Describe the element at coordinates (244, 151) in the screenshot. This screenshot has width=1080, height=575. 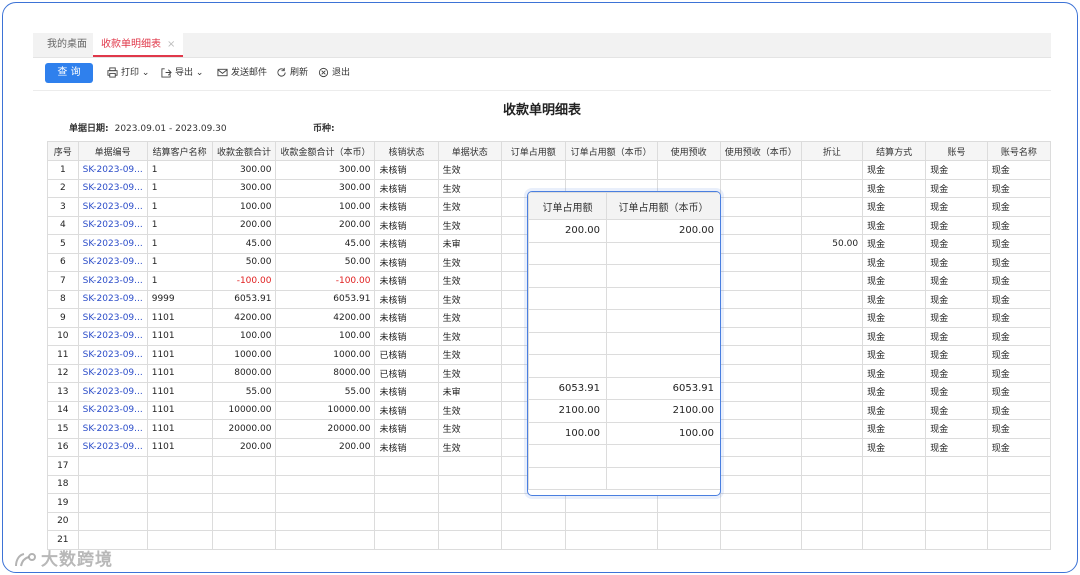
I see `column-header: 收款金额合计` at that location.